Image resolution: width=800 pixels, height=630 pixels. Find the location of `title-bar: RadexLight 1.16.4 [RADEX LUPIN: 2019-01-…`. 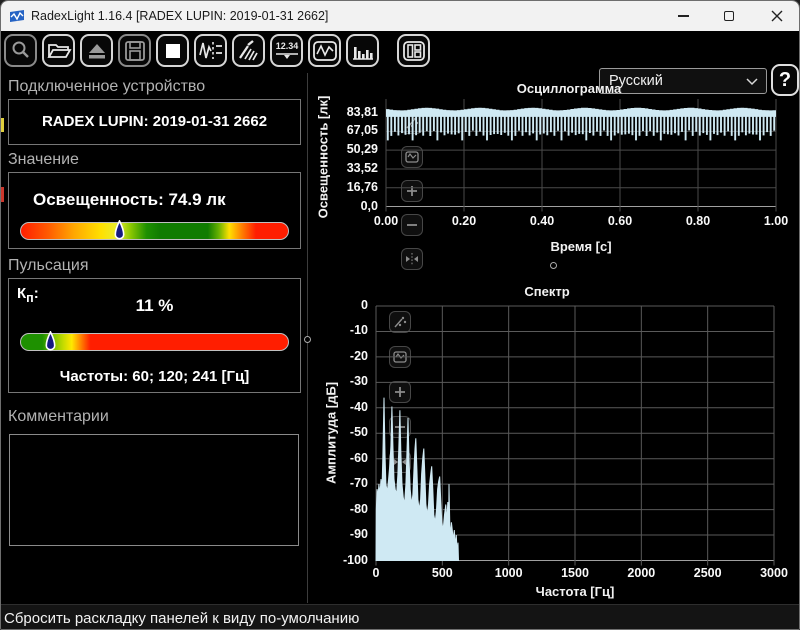

title-bar: RadexLight 1.16.4 [RADEX LUPIN: 2019-01-… is located at coordinates (400, 16).